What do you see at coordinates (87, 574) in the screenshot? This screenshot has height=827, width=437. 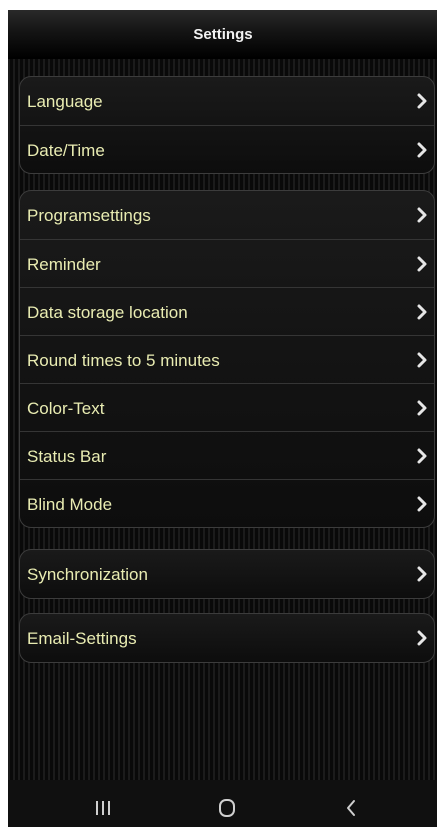 I see `settings-item-label: Synchronization` at bounding box center [87, 574].